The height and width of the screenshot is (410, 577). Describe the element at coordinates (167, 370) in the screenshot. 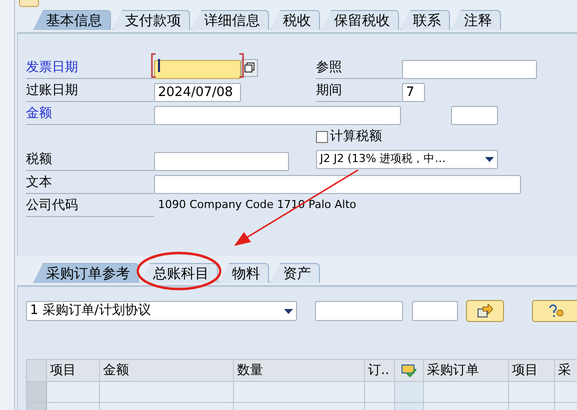

I see `column-header: 金额` at that location.